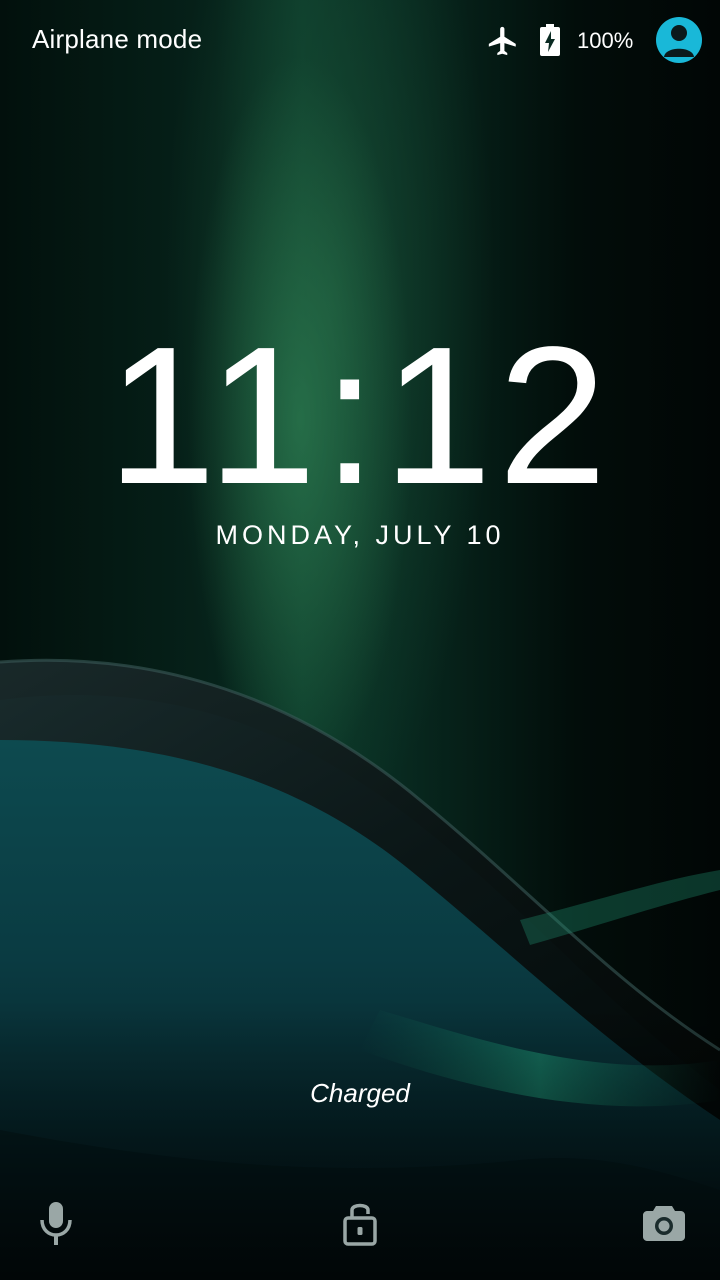 This screenshot has width=720, height=1280. I want to click on microphone-icon, so click(56, 1223).